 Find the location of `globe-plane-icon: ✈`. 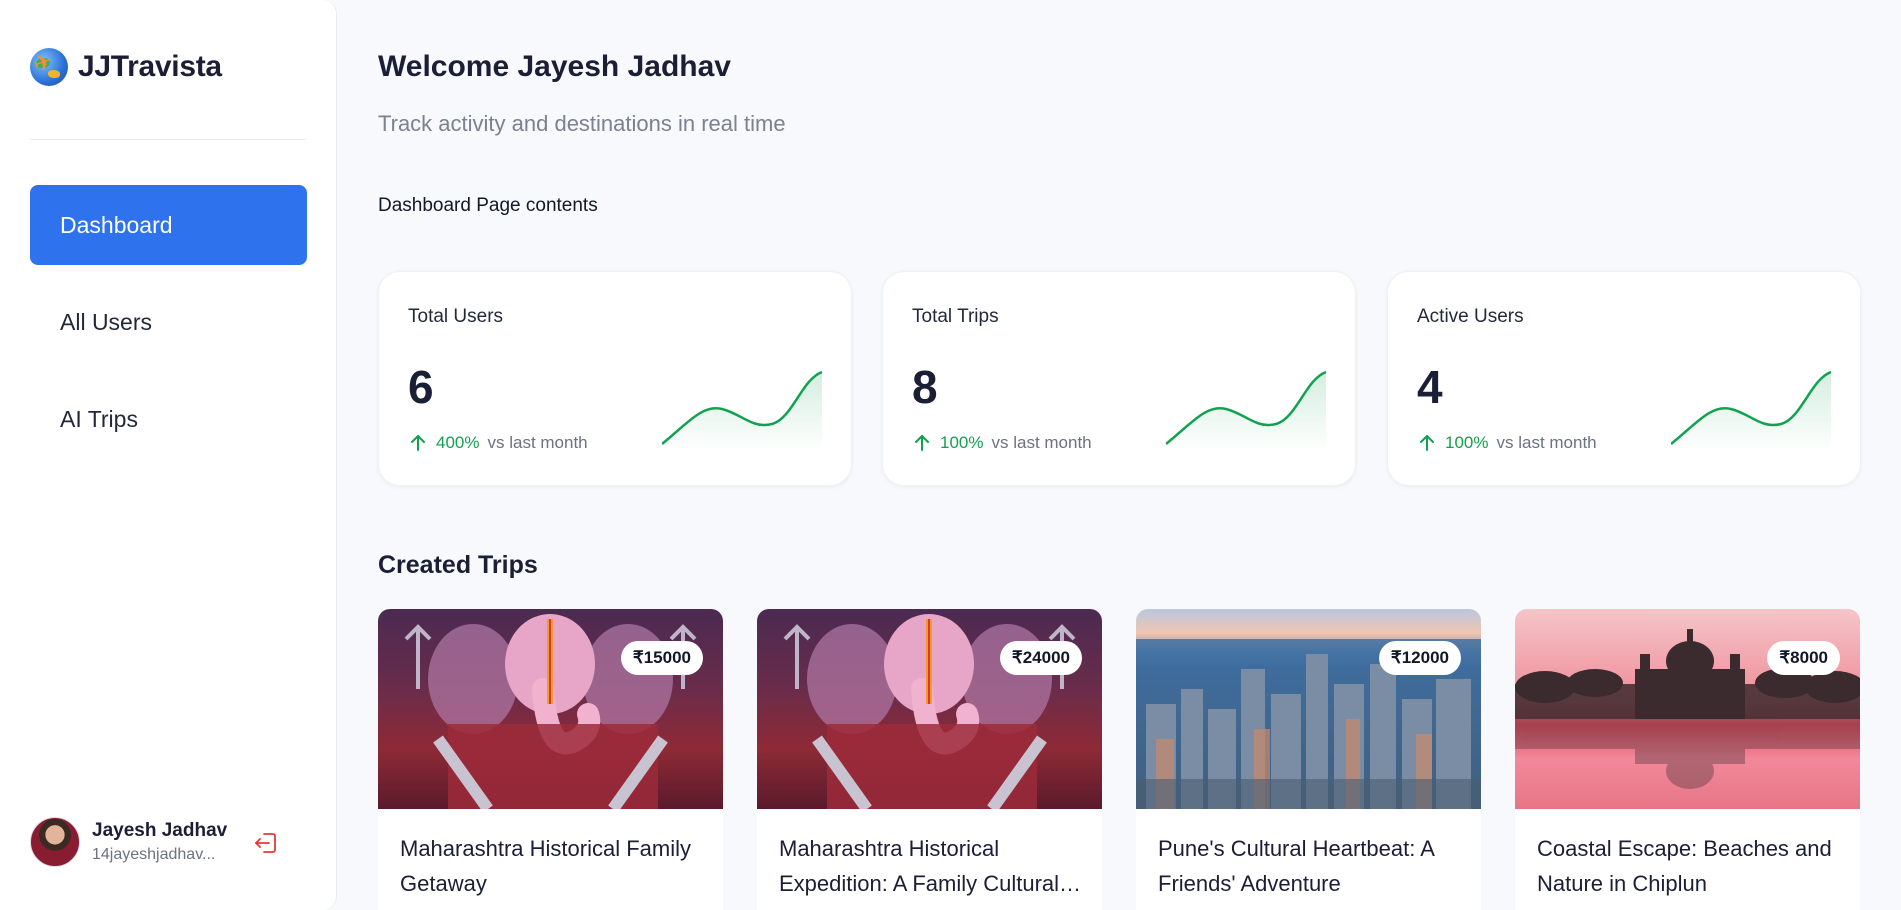

globe-plane-icon: ✈ is located at coordinates (49, 67).